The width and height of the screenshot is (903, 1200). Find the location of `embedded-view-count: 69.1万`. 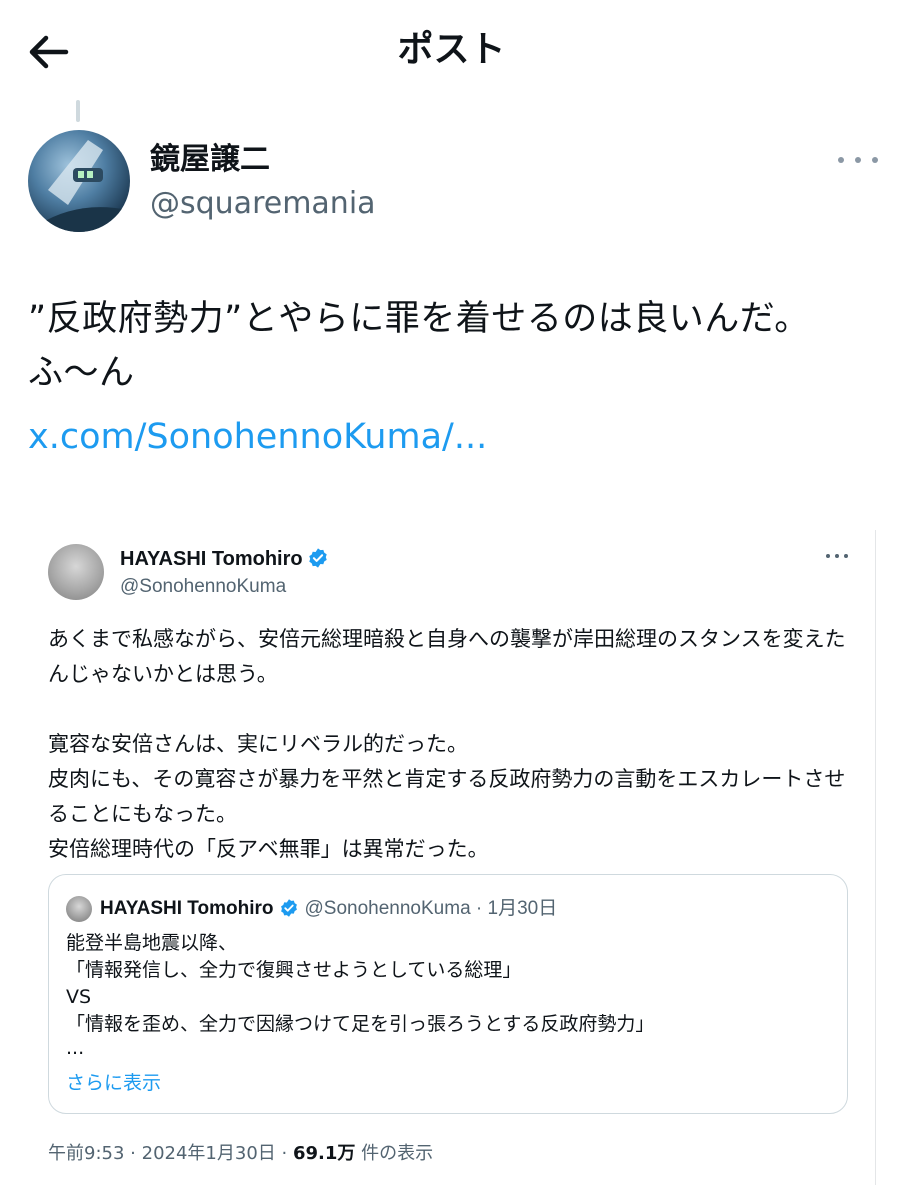

embedded-view-count: 69.1万 is located at coordinates (324, 1153).